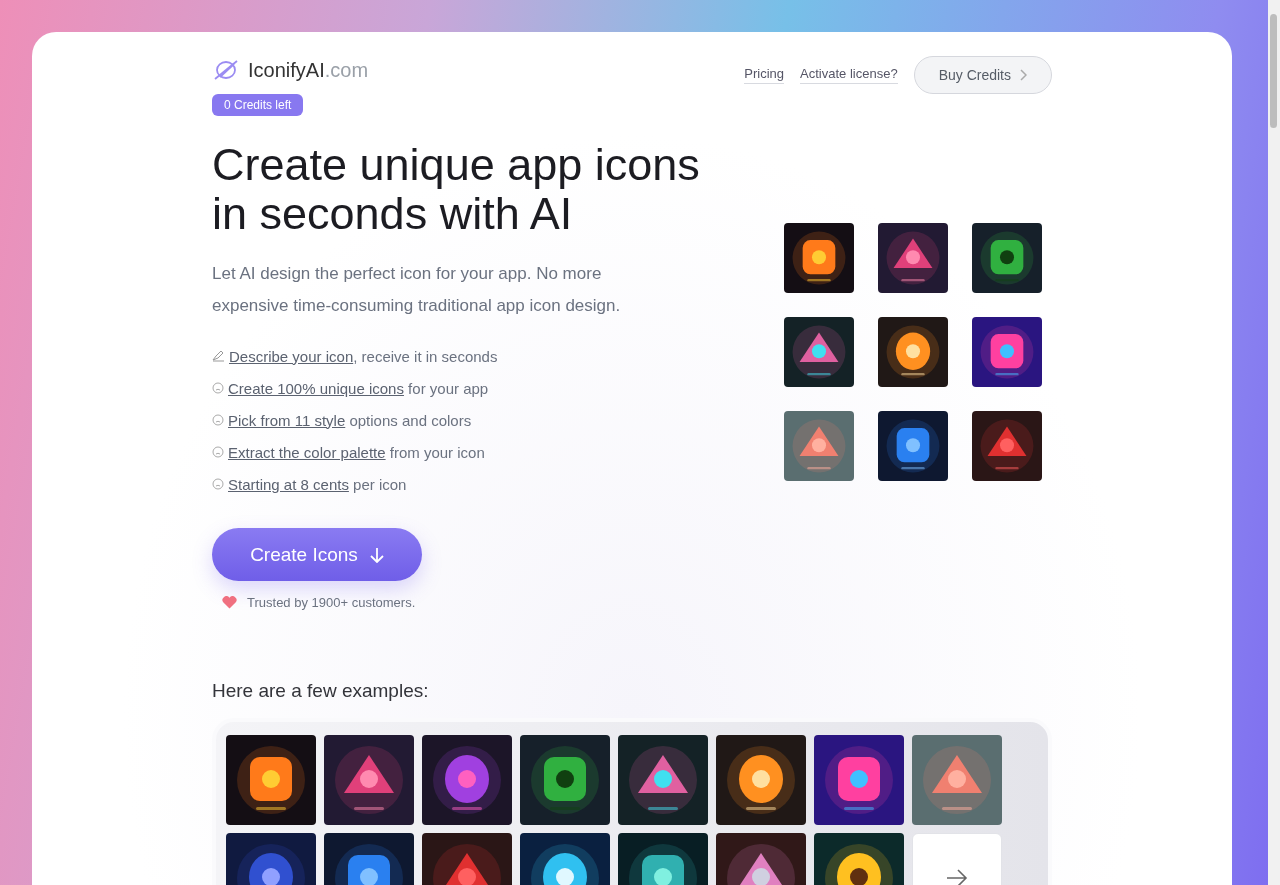 This screenshot has height=885, width=1280. What do you see at coordinates (316, 388) in the screenshot?
I see `feature-link: Create 100% unique icons` at bounding box center [316, 388].